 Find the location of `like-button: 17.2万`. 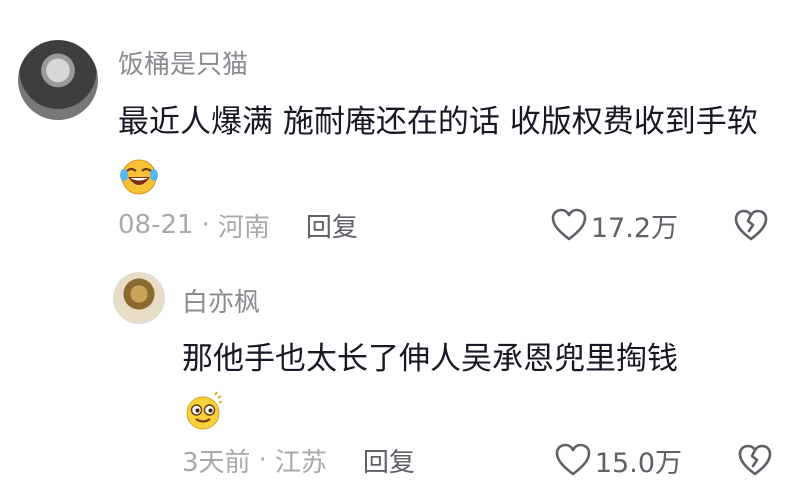

like-button: 17.2万 is located at coordinates (614, 225).